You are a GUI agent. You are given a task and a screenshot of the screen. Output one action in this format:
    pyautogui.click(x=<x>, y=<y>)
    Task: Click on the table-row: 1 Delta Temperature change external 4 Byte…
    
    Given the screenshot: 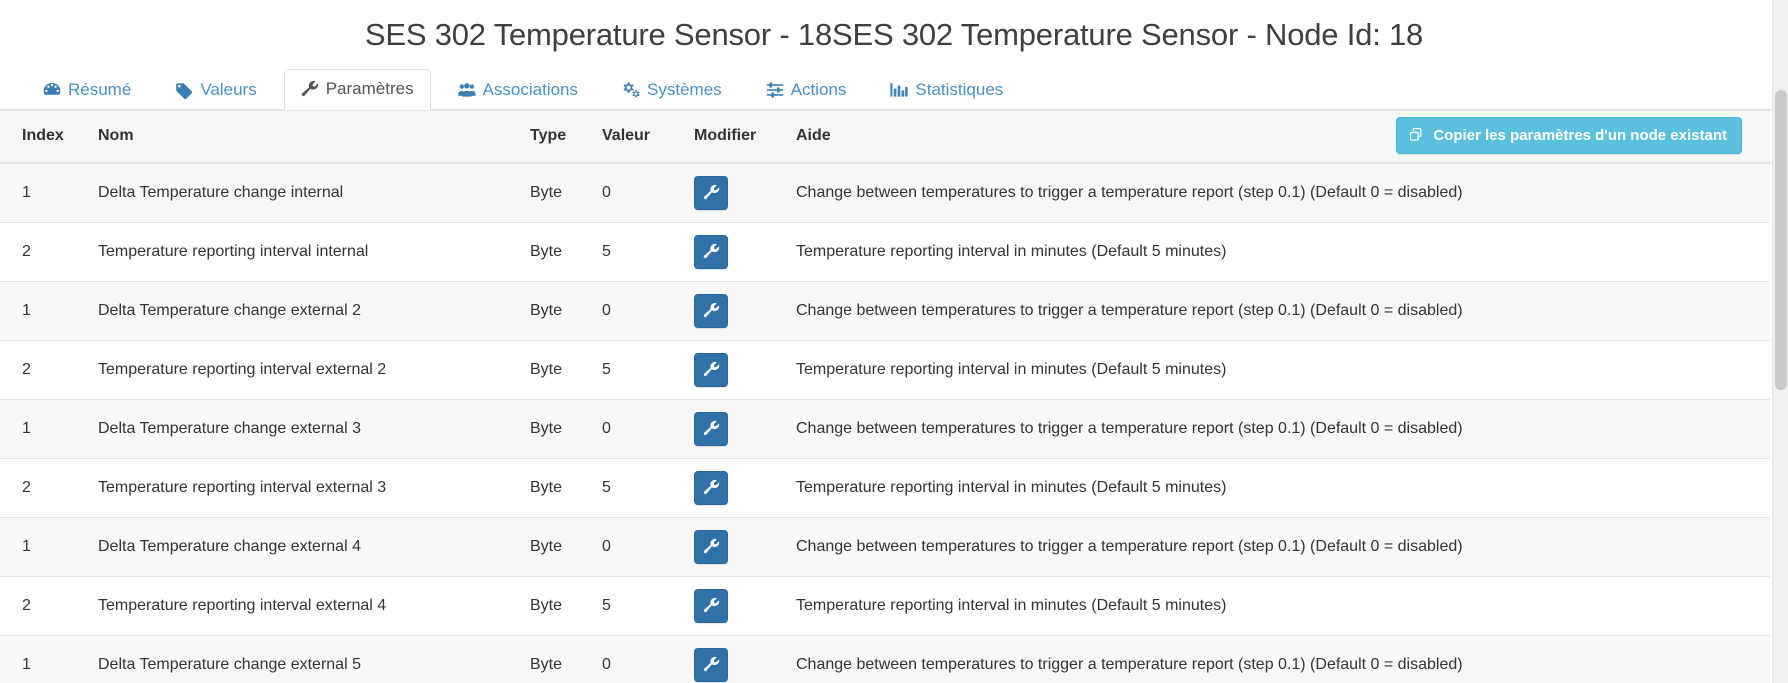 What is the action you would take?
    pyautogui.click(x=885, y=546)
    